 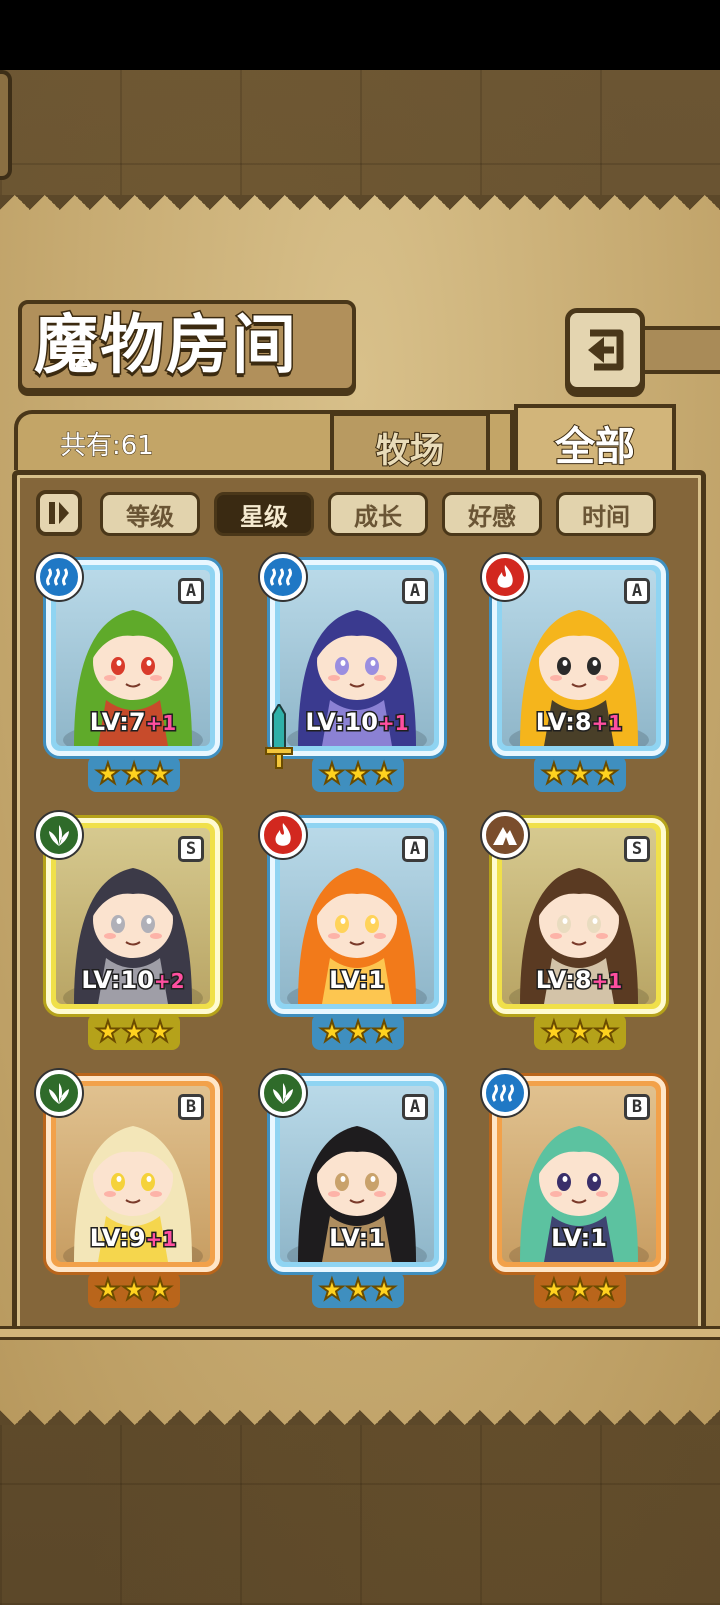 I want to click on level-label: LV:10+2, so click(x=133, y=980).